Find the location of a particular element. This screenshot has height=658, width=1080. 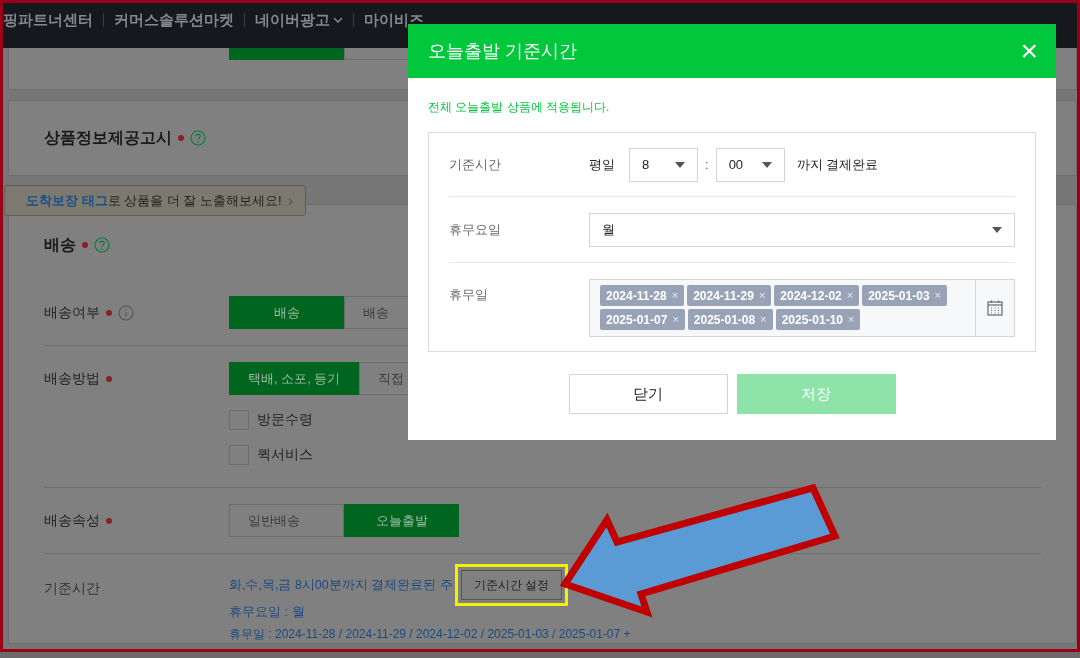

tag-text: 2024-11-29 is located at coordinates (723, 296).